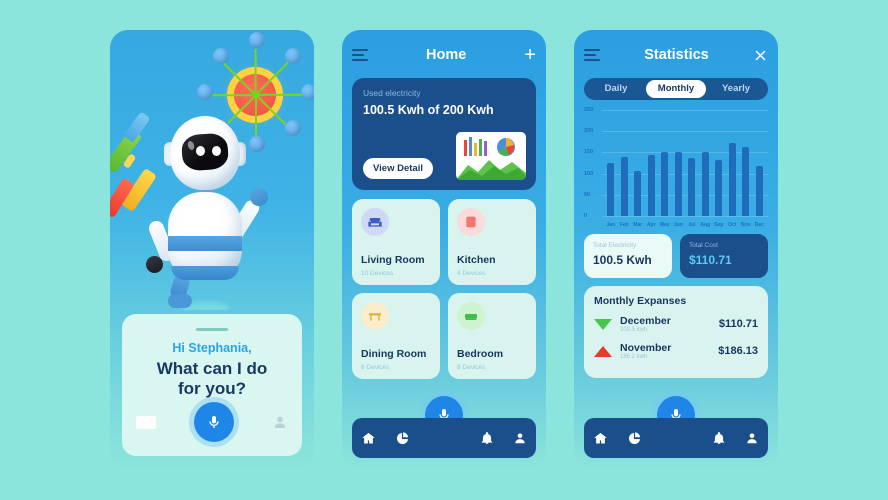 The width and height of the screenshot is (888, 500). I want to click on chart-thumbnail-icon, so click(491, 156).